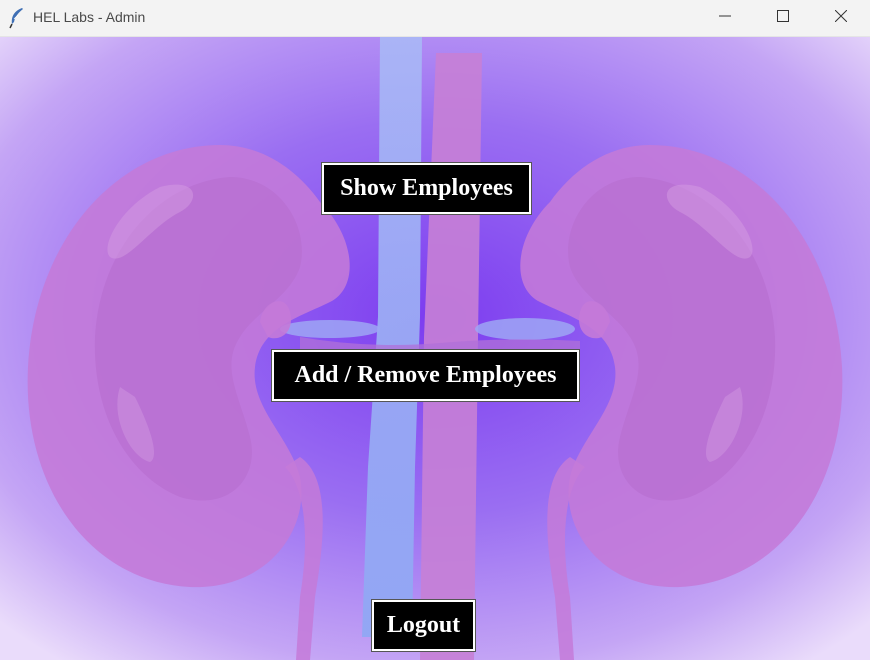 This screenshot has width=870, height=660. Describe the element at coordinates (435, 18) in the screenshot. I see `title-bar: HEL Labs - Admin` at that location.